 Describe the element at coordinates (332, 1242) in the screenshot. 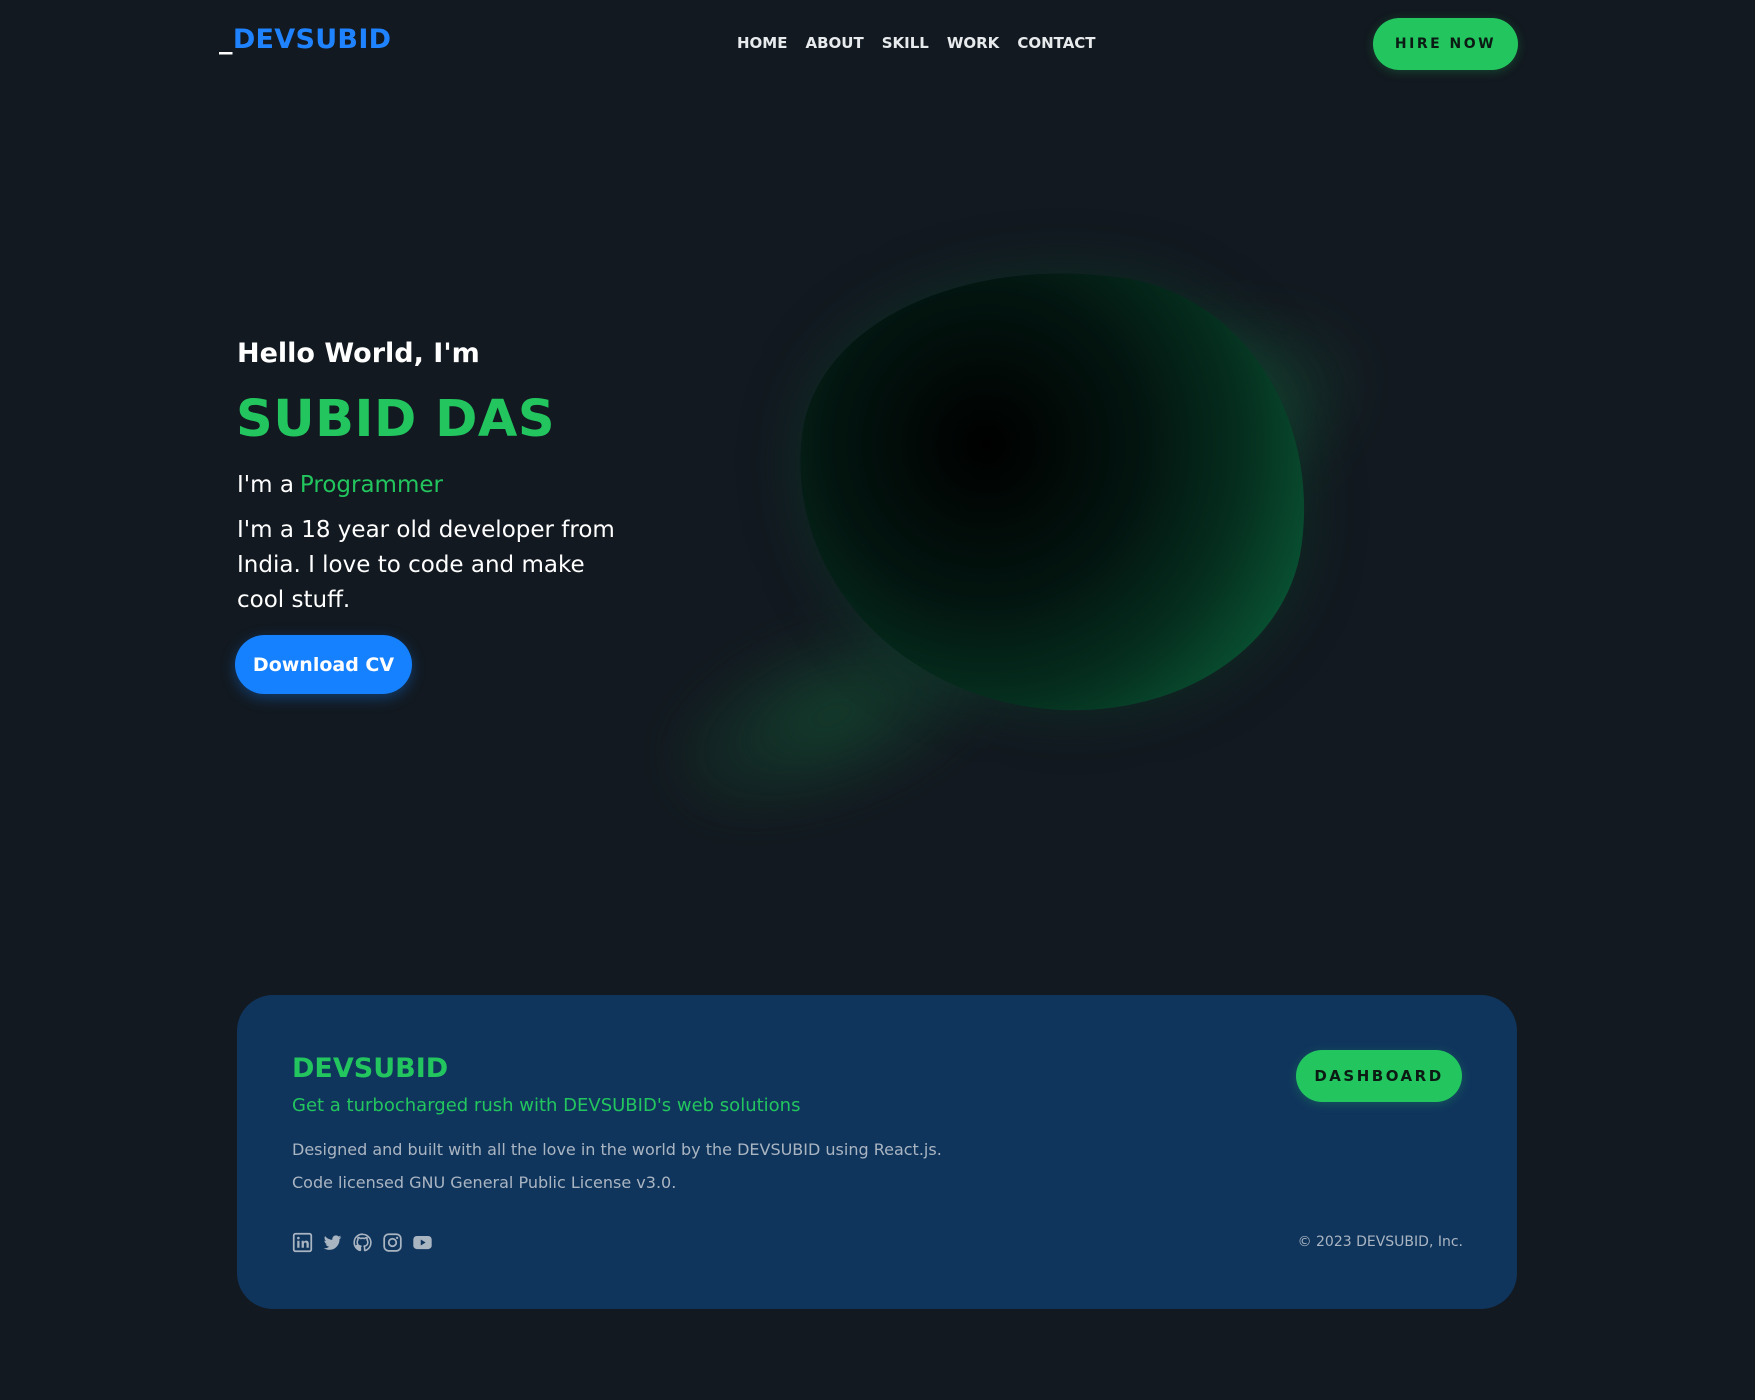

I see `twitter-icon` at that location.